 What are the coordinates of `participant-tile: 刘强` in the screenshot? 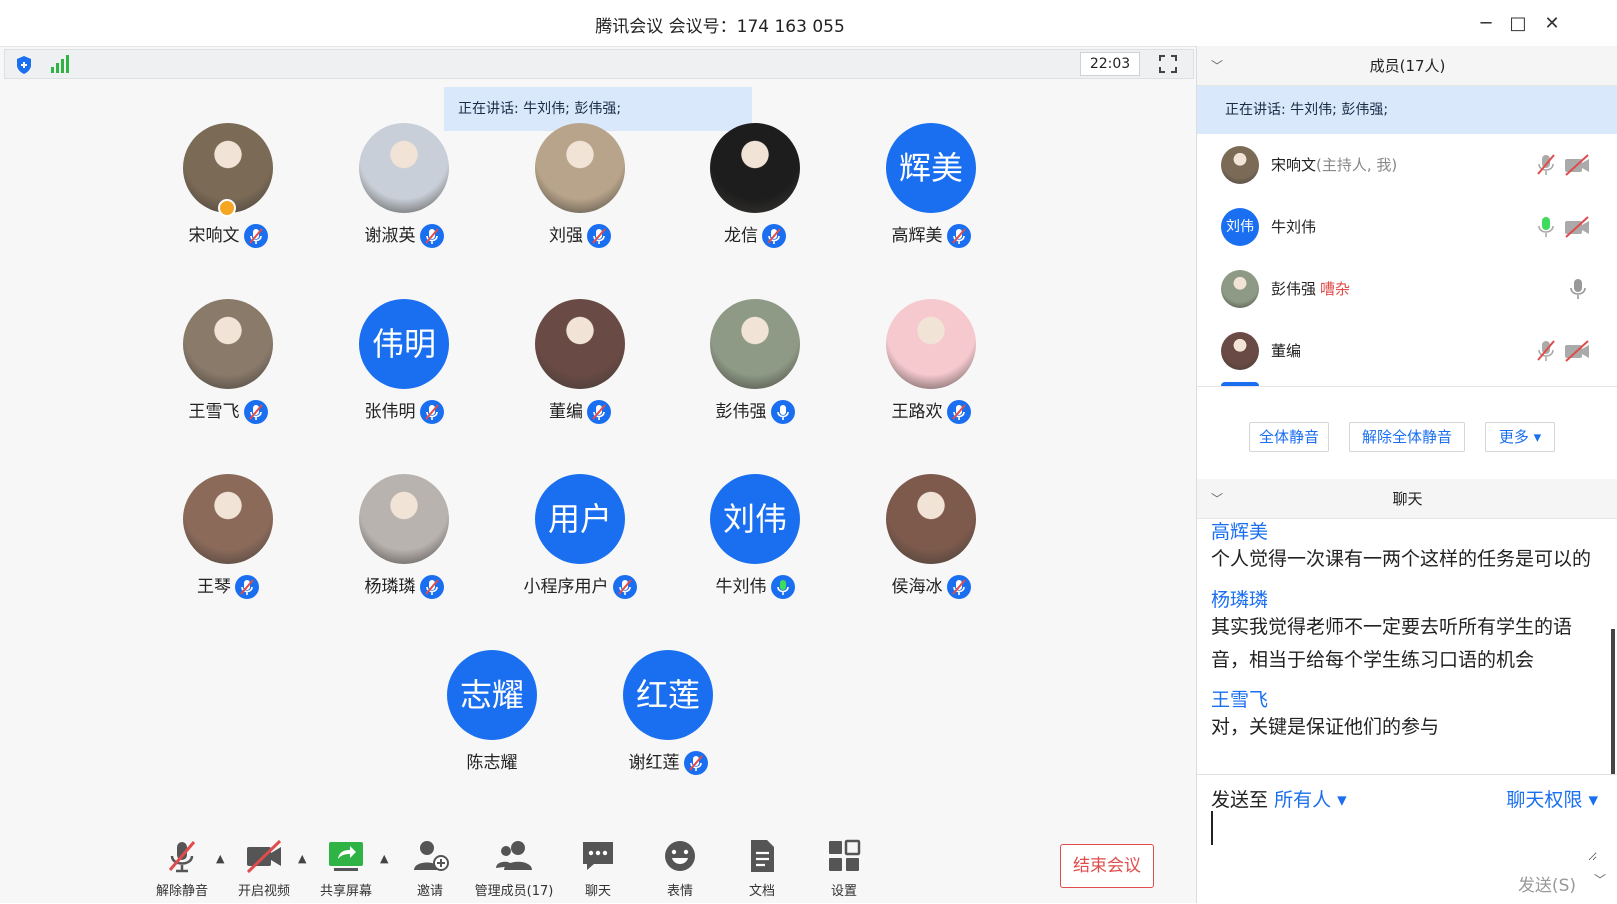 It's located at (580, 193).